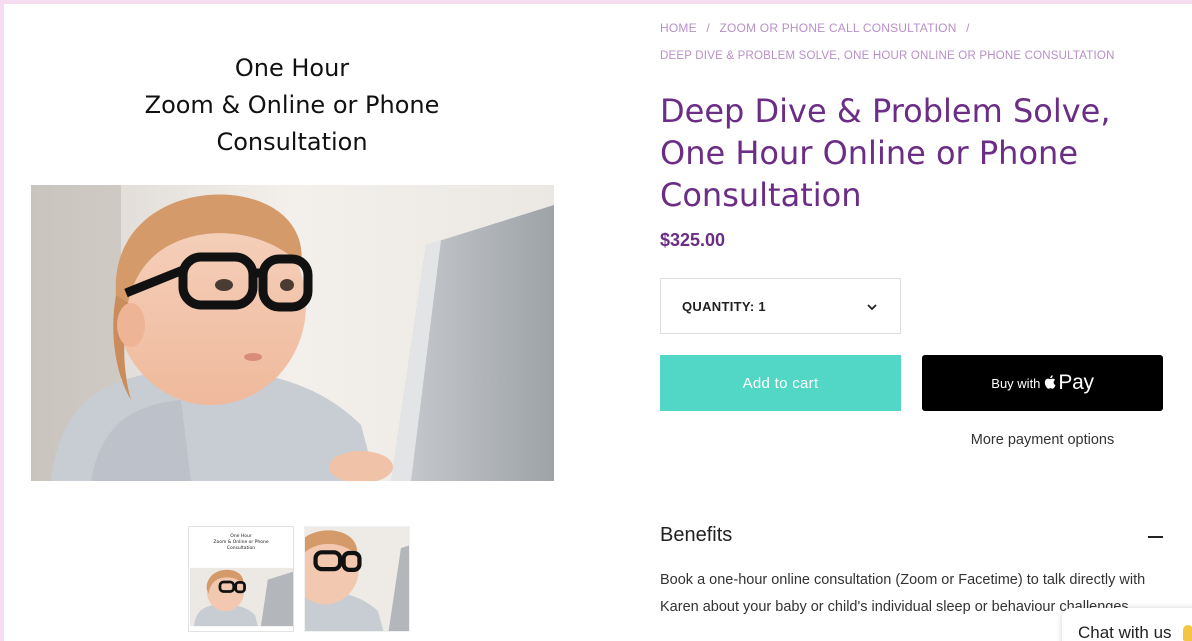 Image resolution: width=1192 pixels, height=641 pixels. I want to click on wave-hand-icon, so click(1187, 633).